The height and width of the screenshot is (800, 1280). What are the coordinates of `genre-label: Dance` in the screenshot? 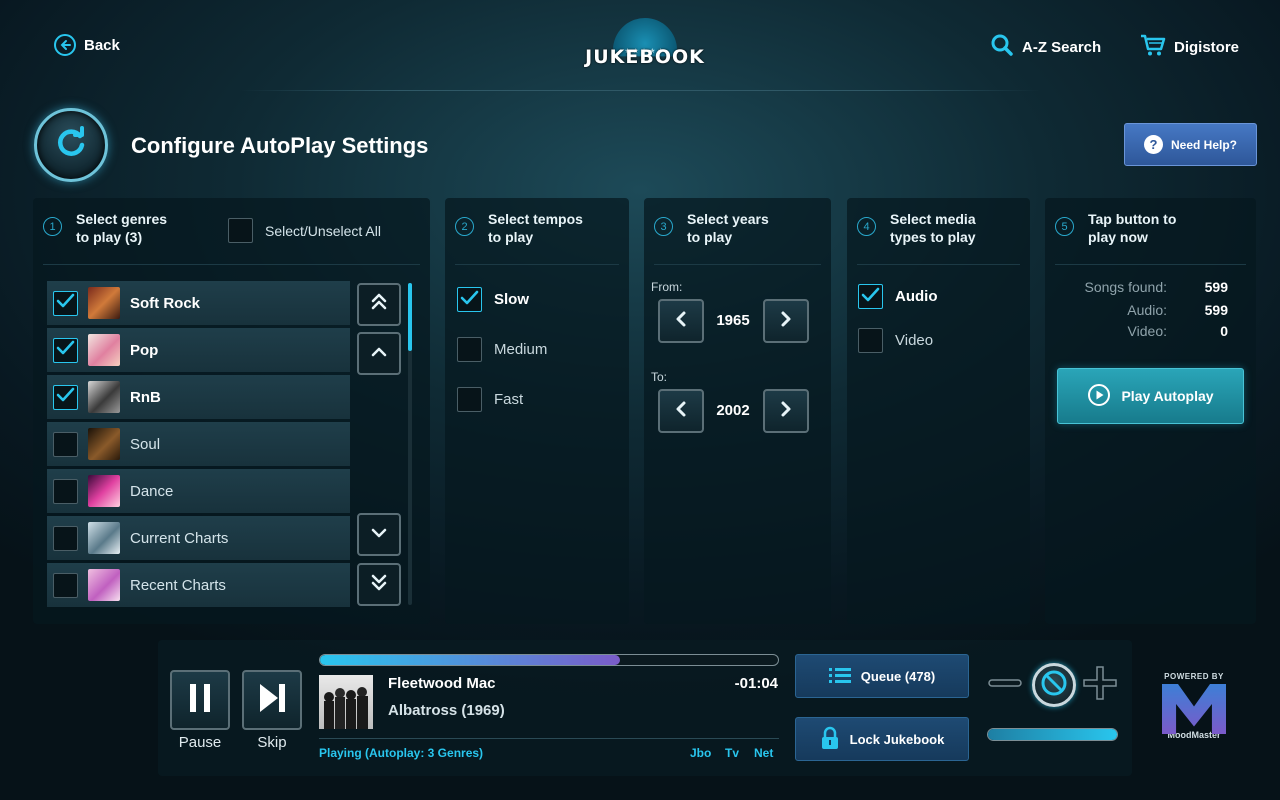 It's located at (152, 491).